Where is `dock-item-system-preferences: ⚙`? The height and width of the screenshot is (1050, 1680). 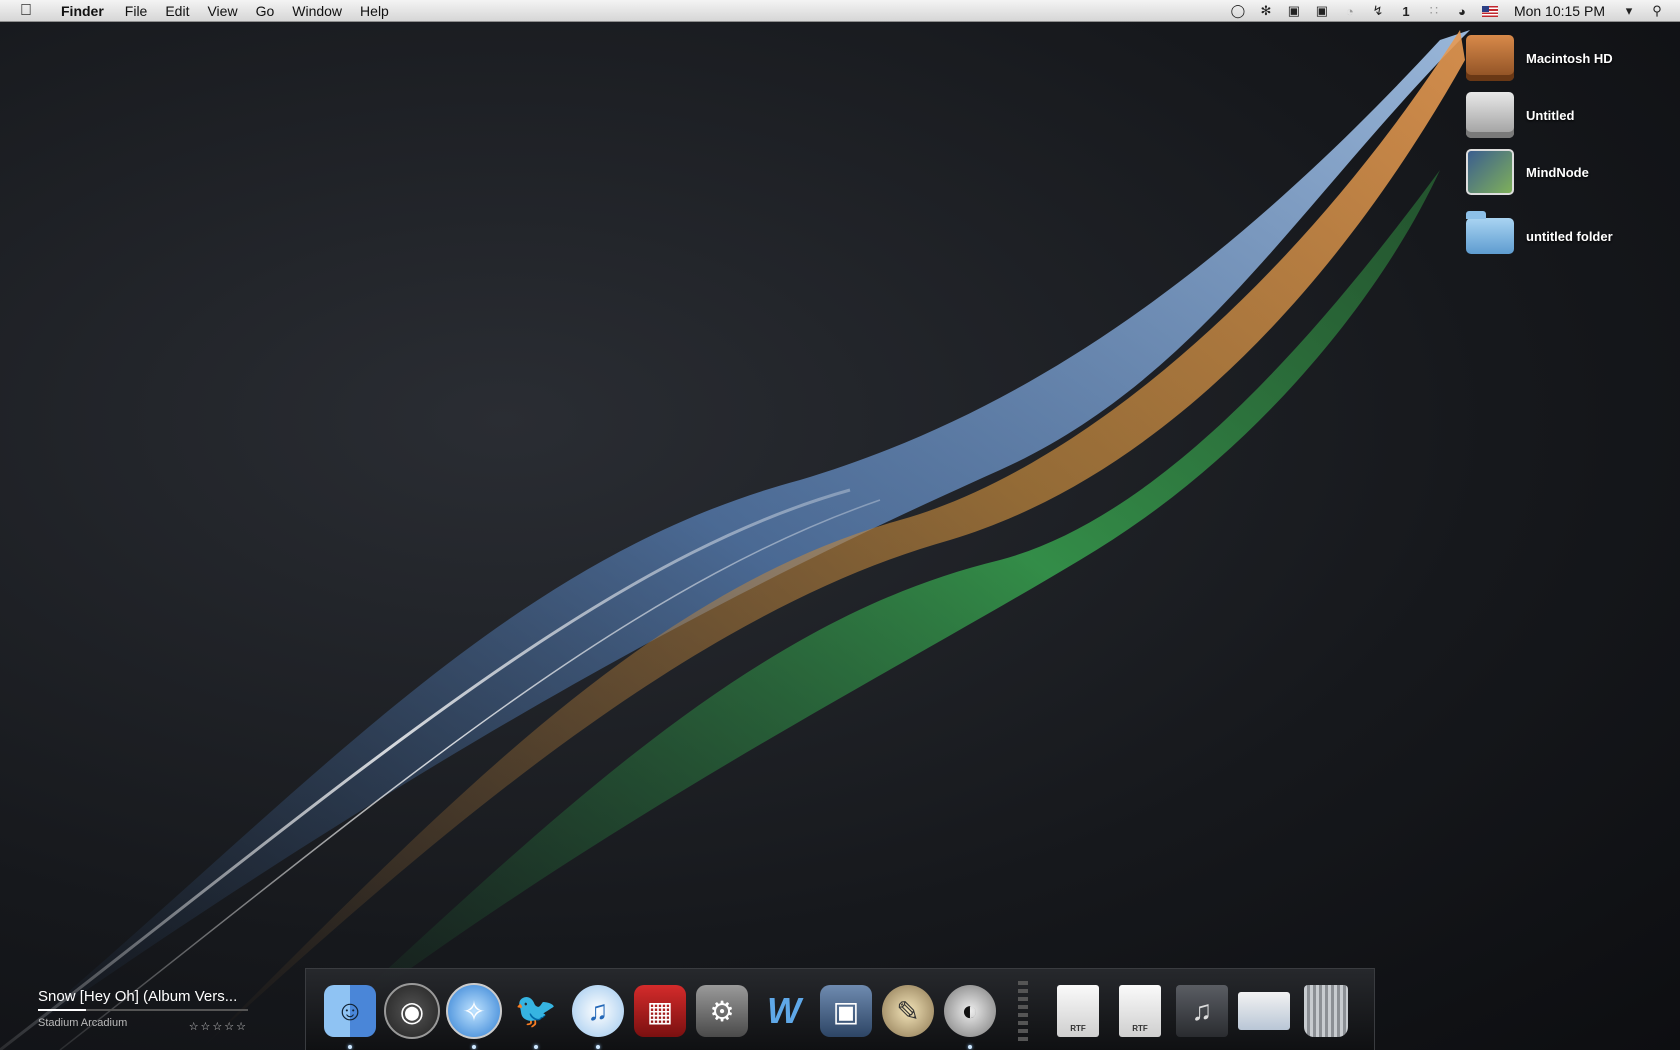 dock-item-system-preferences: ⚙ is located at coordinates (722, 1011).